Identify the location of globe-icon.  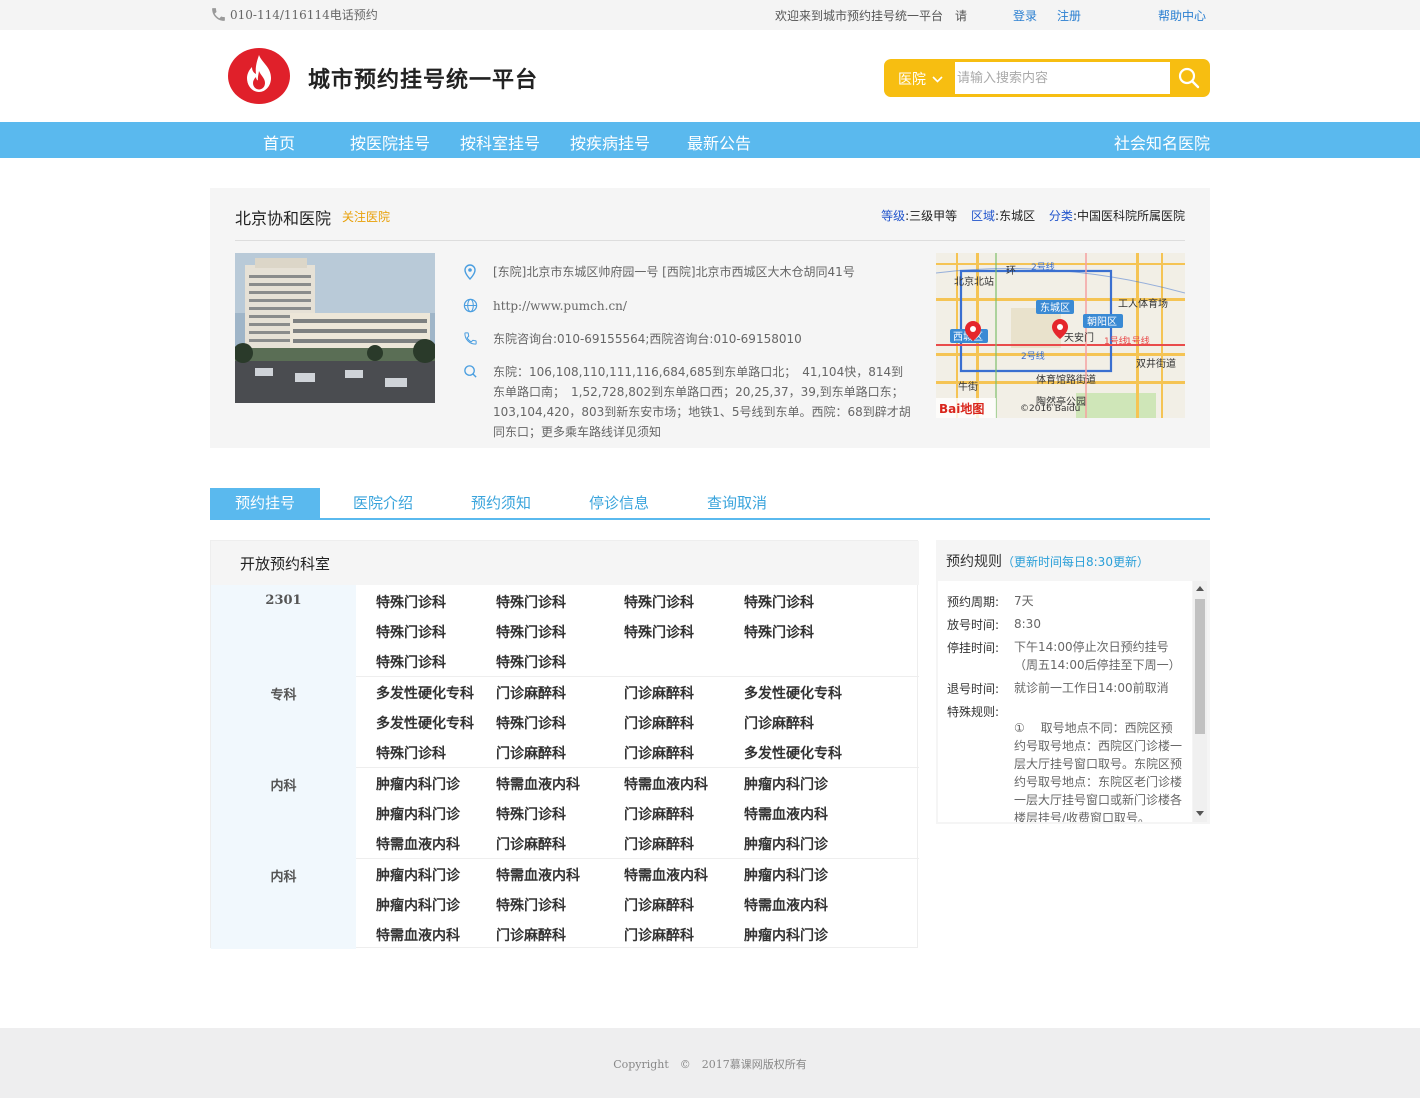
(470, 305).